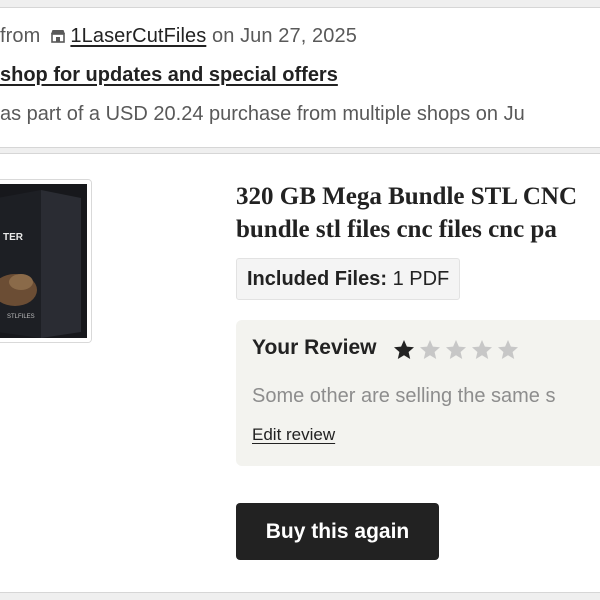  Describe the element at coordinates (421, 279) in the screenshot. I see `included-files-value: 1 PDF` at that location.